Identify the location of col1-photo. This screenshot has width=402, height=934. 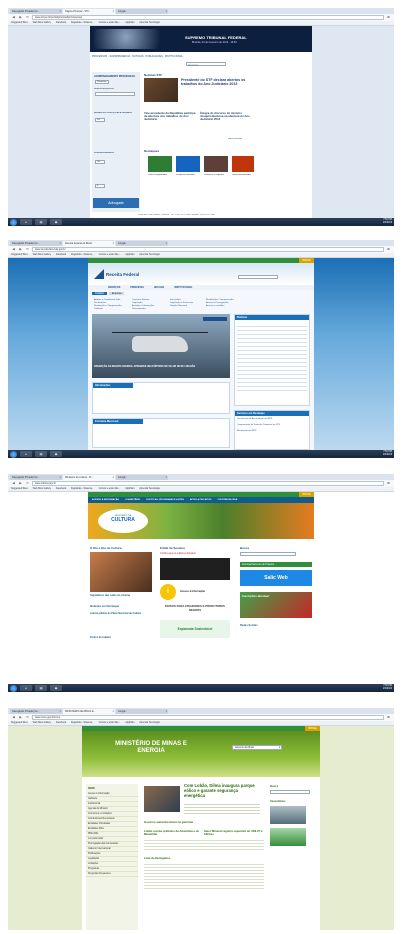
(121, 572).